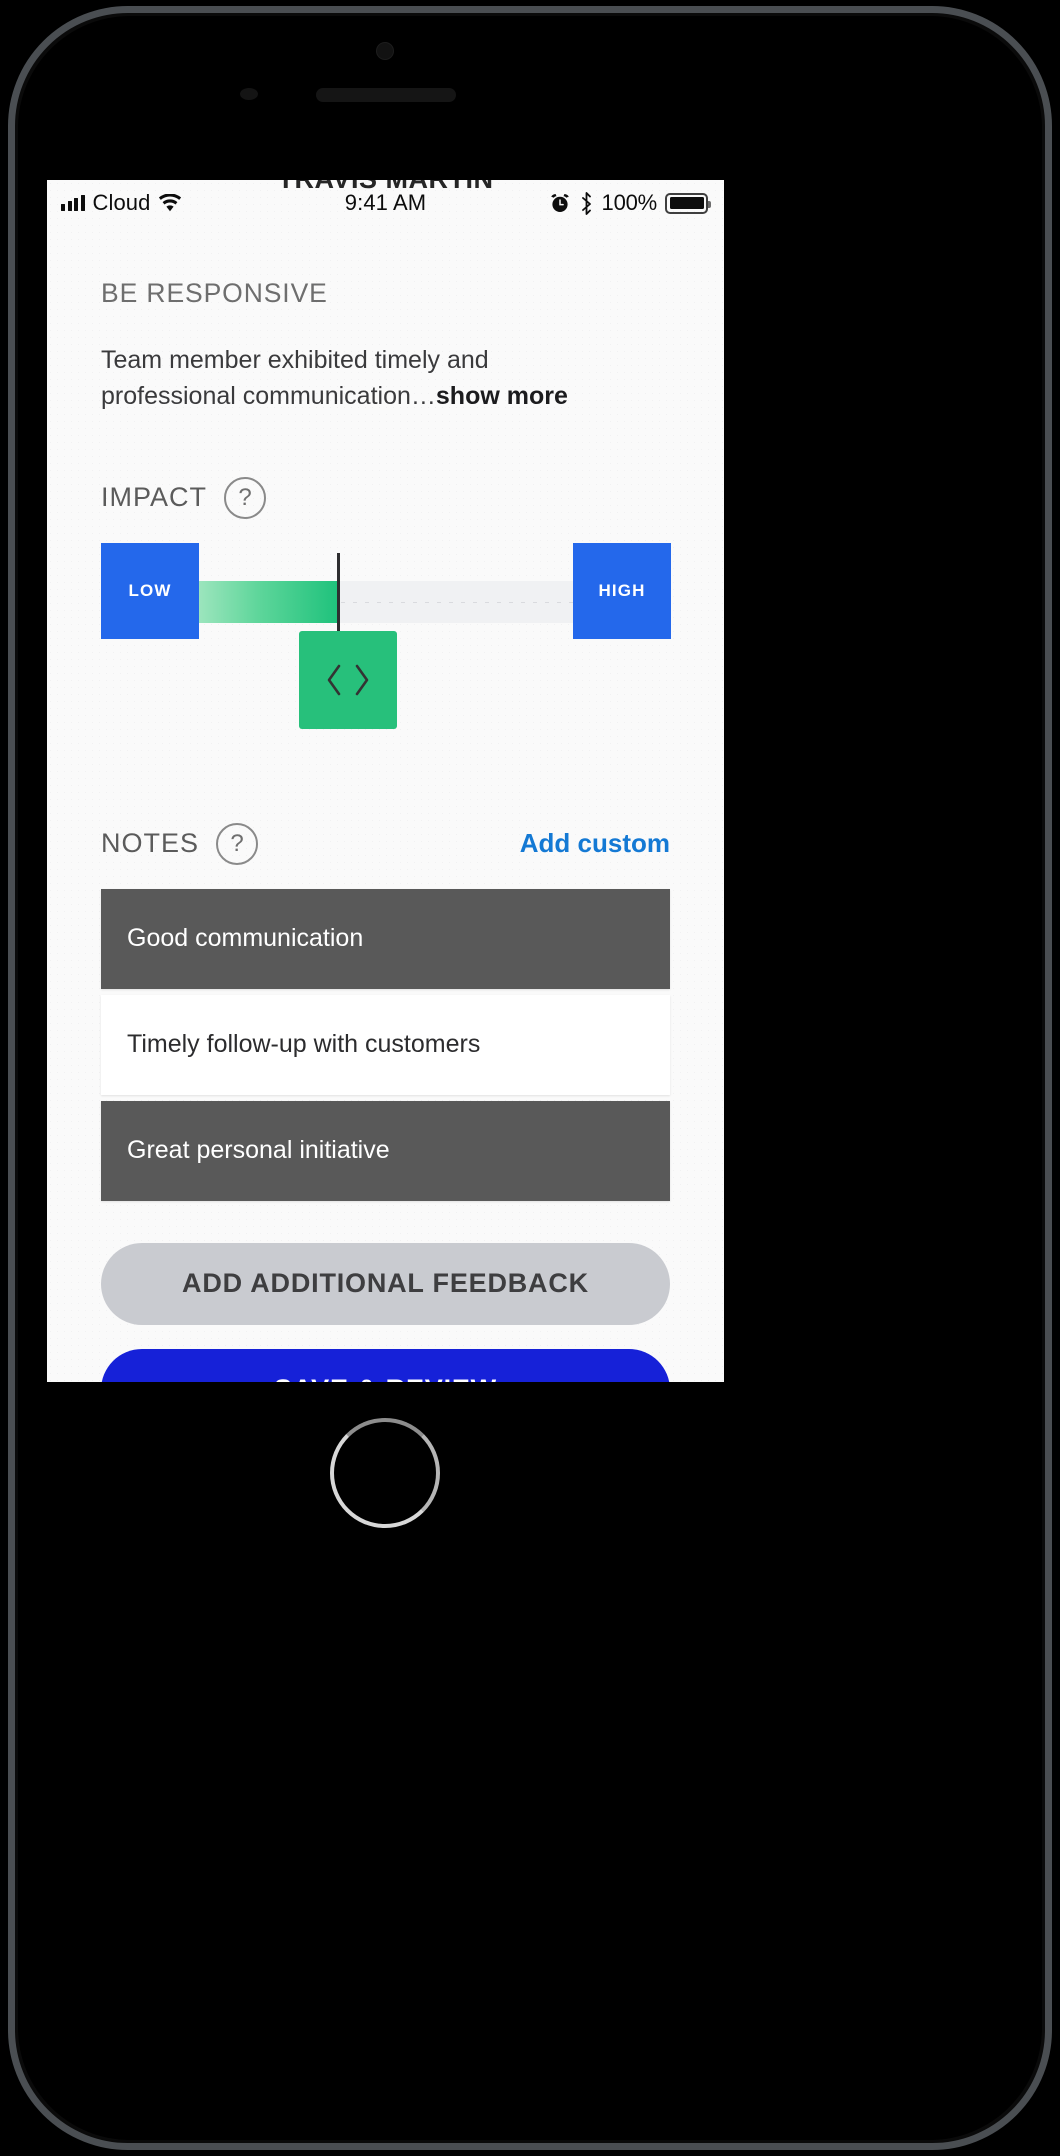 This screenshot has height=2156, width=1060. I want to click on show-more-link: show more, so click(502, 396).